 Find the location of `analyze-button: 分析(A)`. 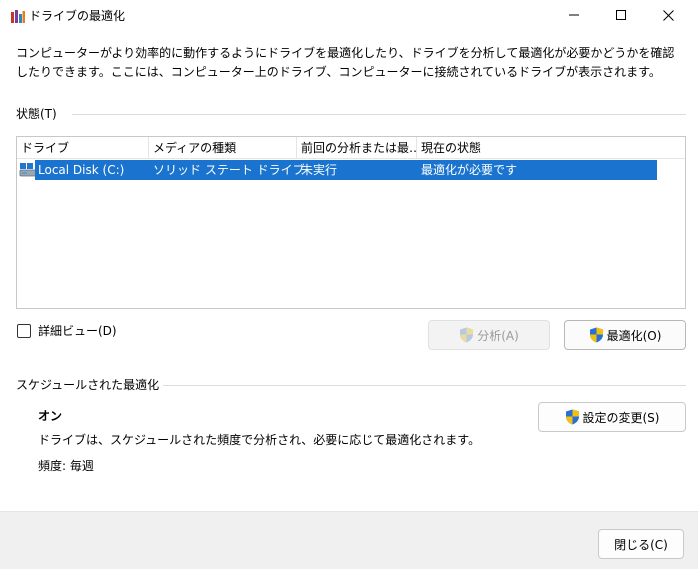

analyze-button: 分析(A) is located at coordinates (489, 335).